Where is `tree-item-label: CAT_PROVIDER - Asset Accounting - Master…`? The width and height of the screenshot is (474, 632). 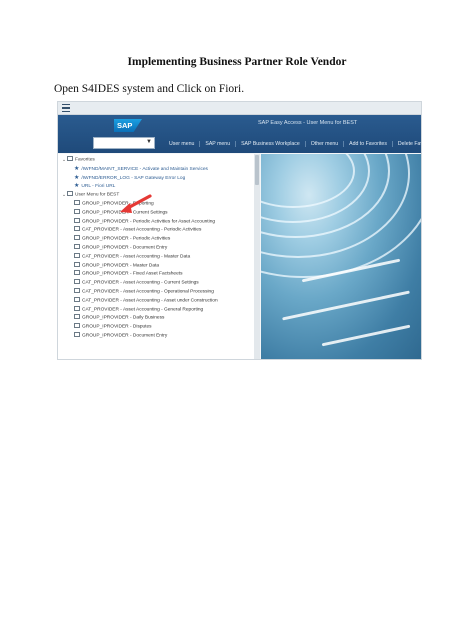 tree-item-label: CAT_PROVIDER - Asset Accounting - Master… is located at coordinates (136, 257).